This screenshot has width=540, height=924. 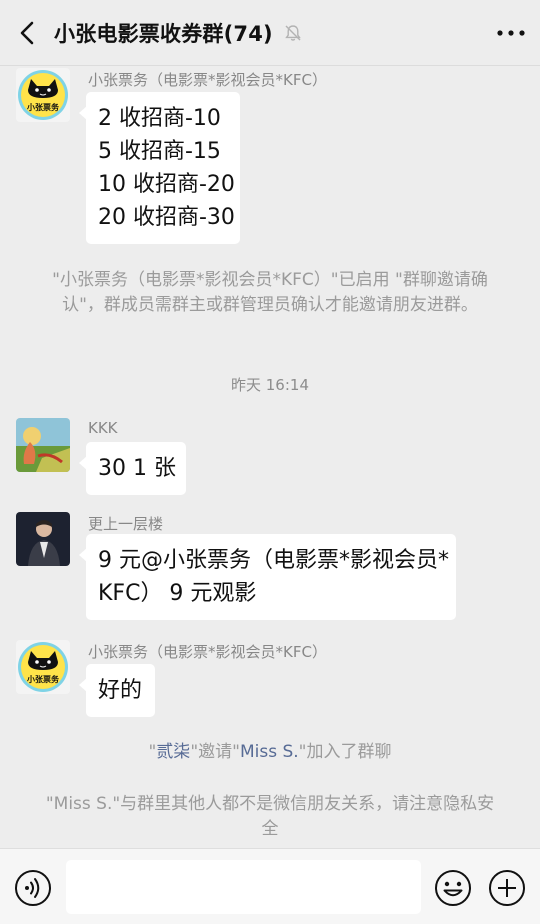 What do you see at coordinates (166, 184) in the screenshot?
I see `message-line: 10 收招商-20` at bounding box center [166, 184].